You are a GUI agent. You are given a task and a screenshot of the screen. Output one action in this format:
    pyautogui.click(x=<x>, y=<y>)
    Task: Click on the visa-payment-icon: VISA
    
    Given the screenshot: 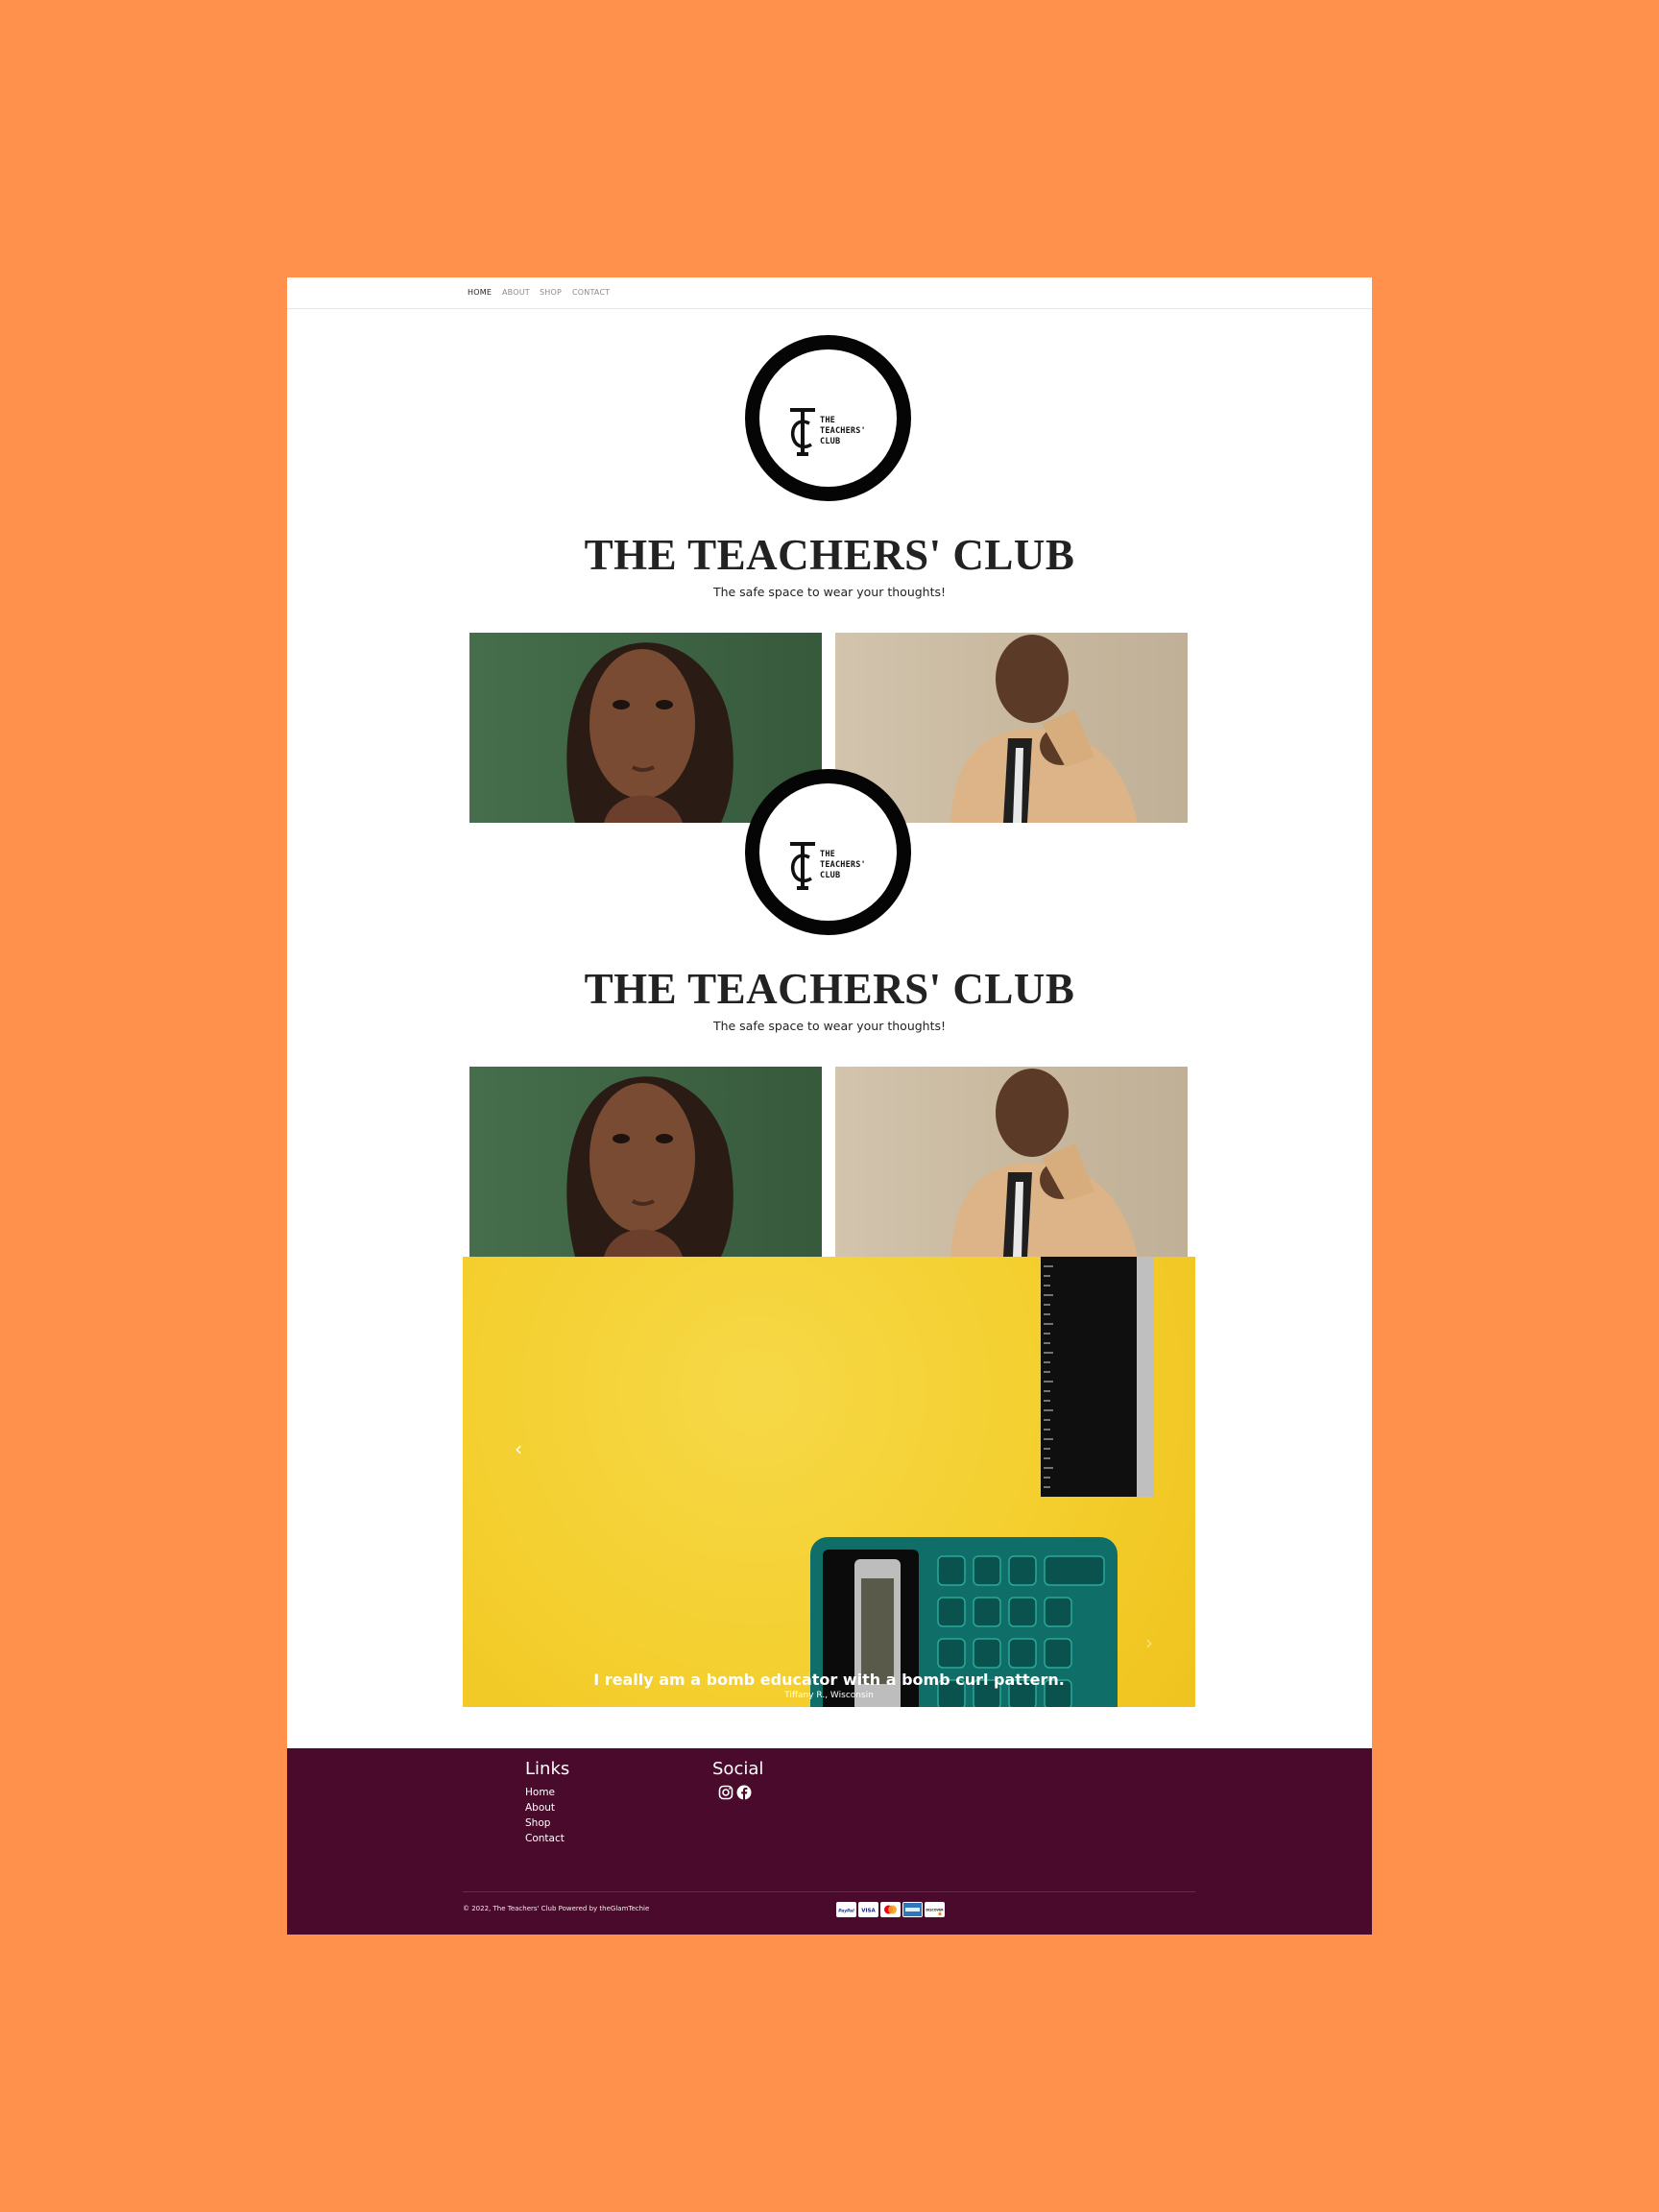 What is the action you would take?
    pyautogui.click(x=868, y=1909)
    